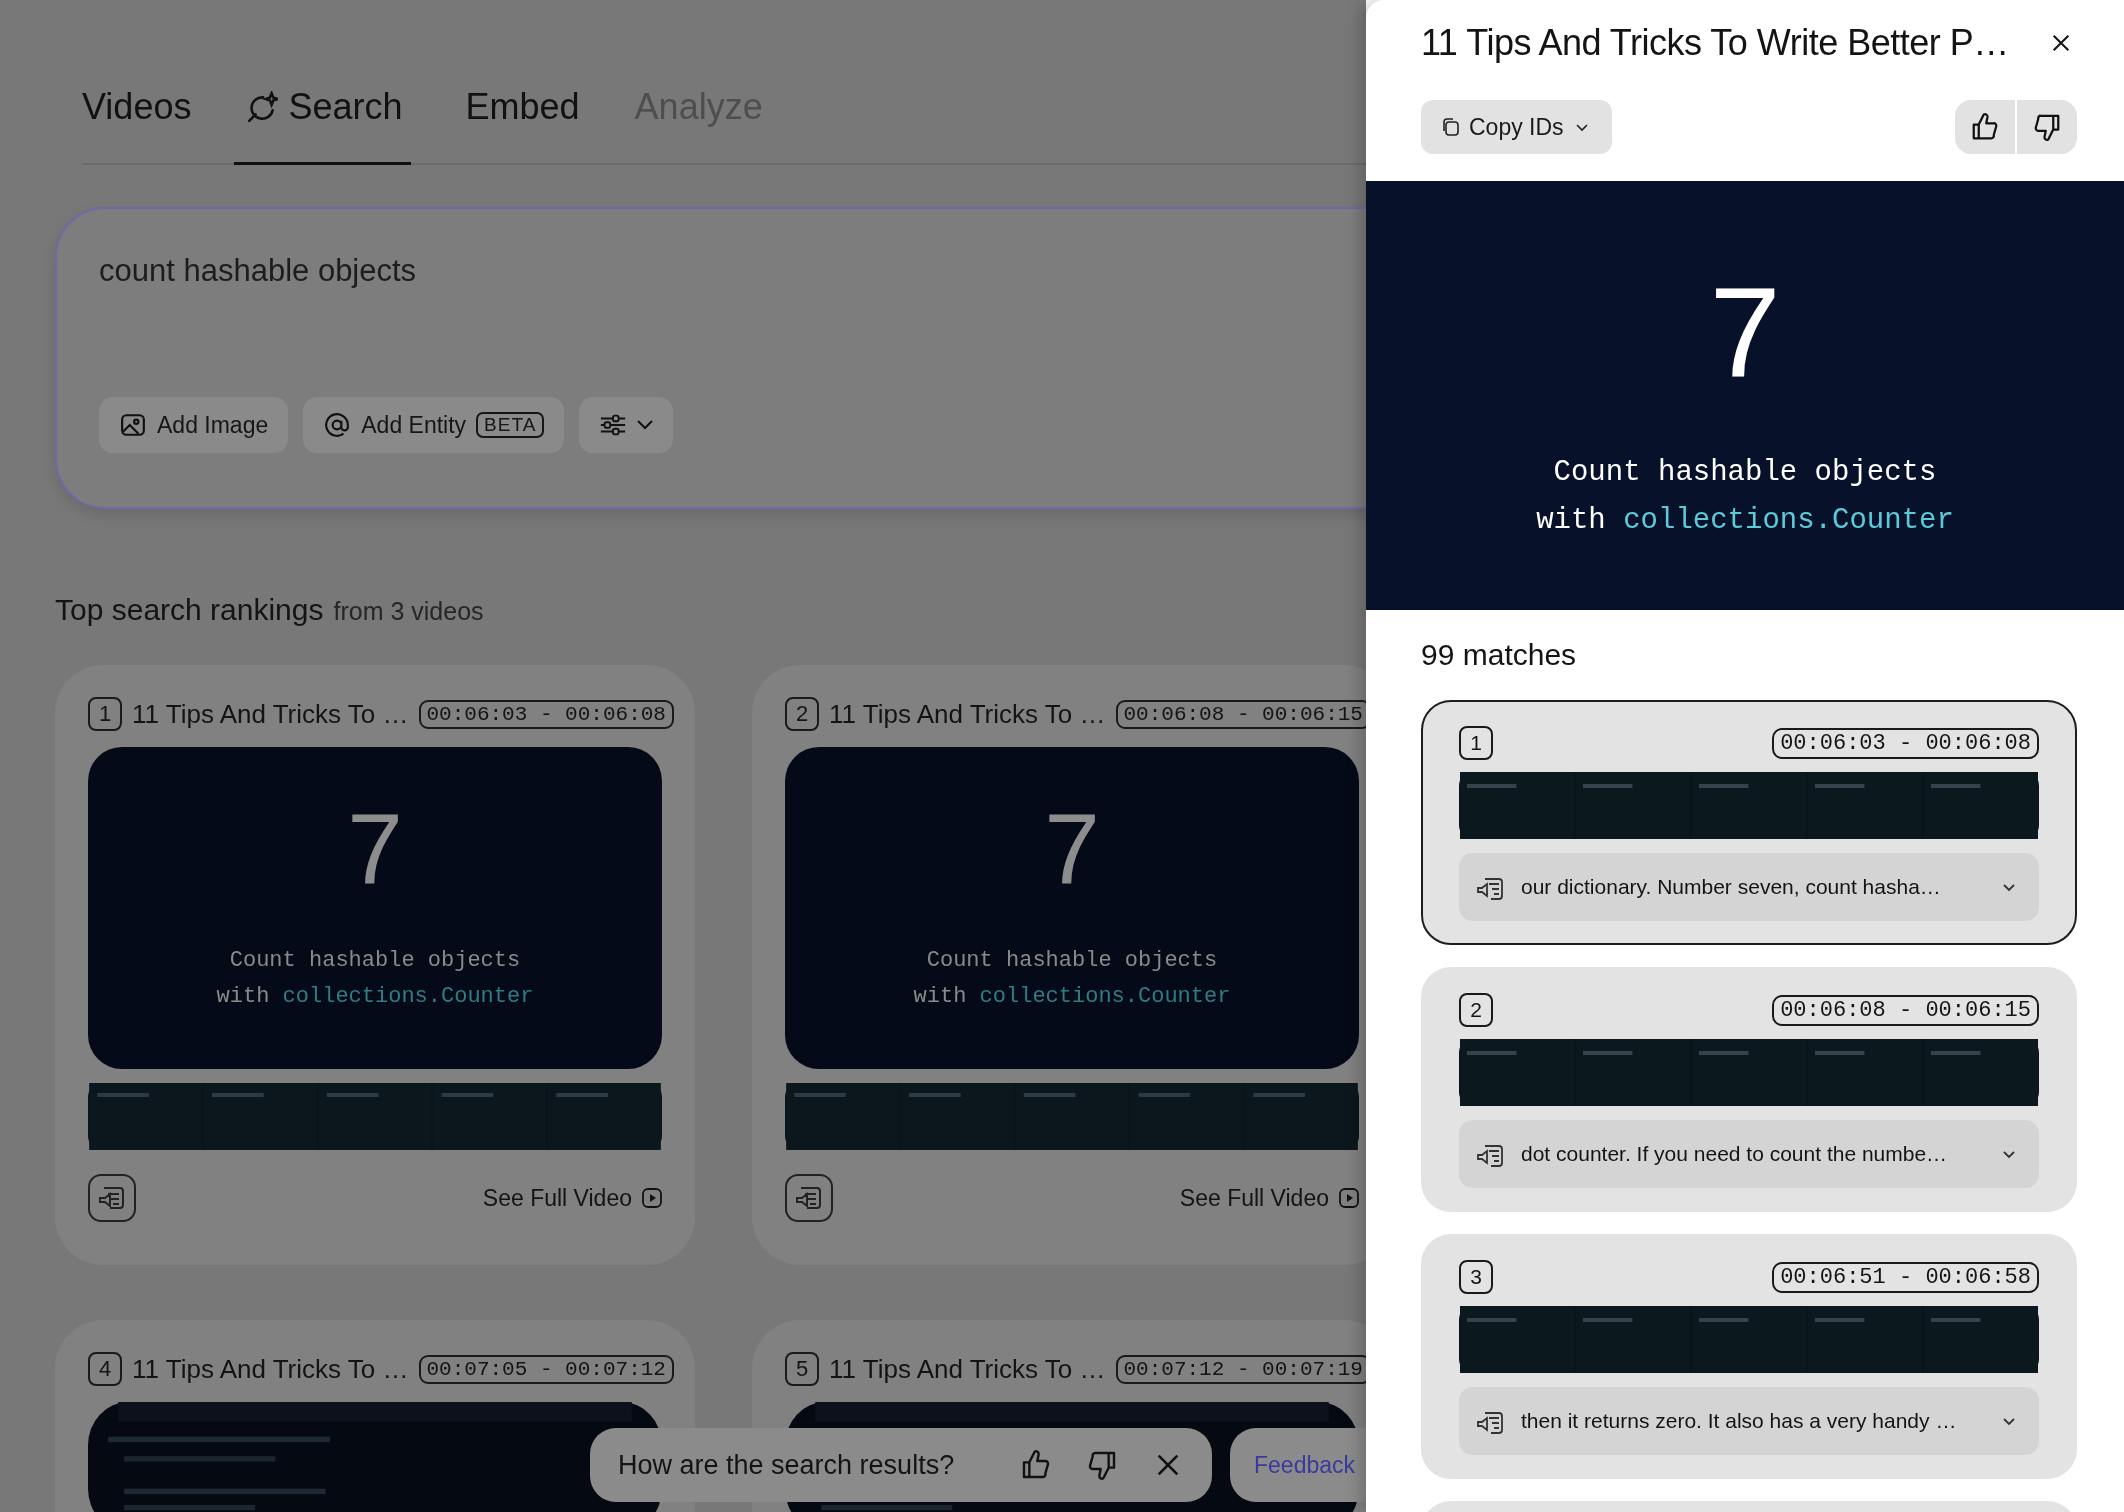 This screenshot has height=1512, width=2124. What do you see at coordinates (137, 125) in the screenshot?
I see `tab: Videos` at bounding box center [137, 125].